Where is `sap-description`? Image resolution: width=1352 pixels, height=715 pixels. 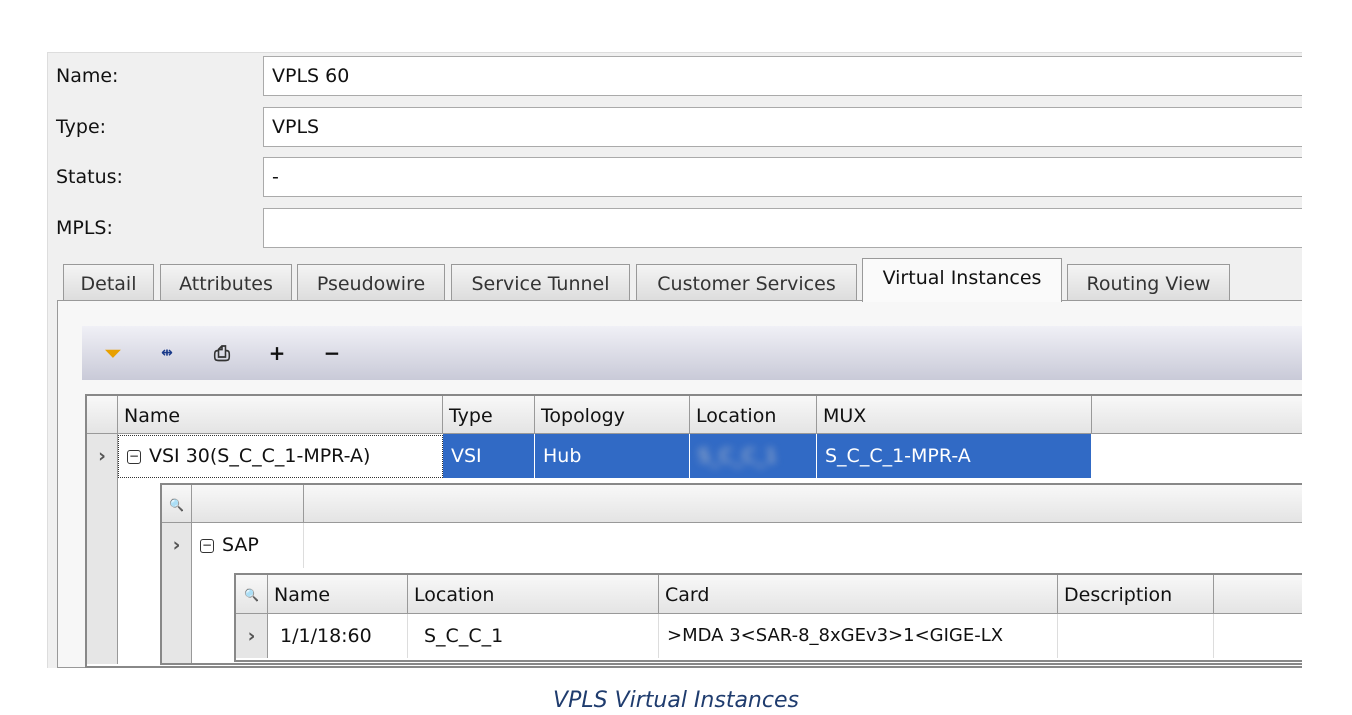
sap-description is located at coordinates (1136, 636).